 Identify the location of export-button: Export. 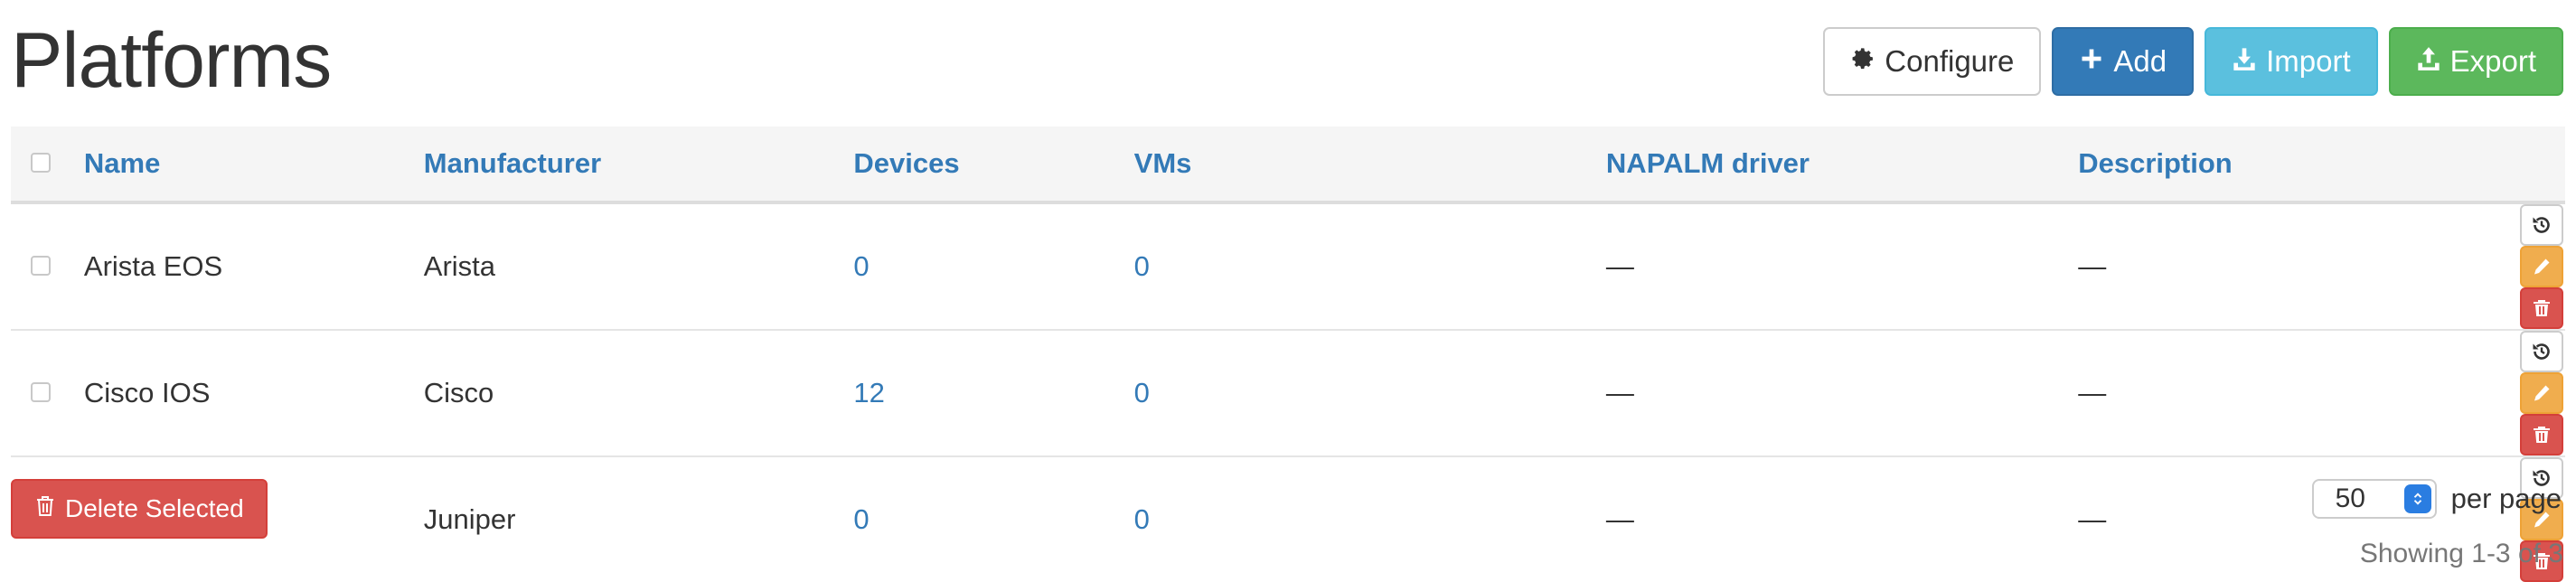
(2476, 61).